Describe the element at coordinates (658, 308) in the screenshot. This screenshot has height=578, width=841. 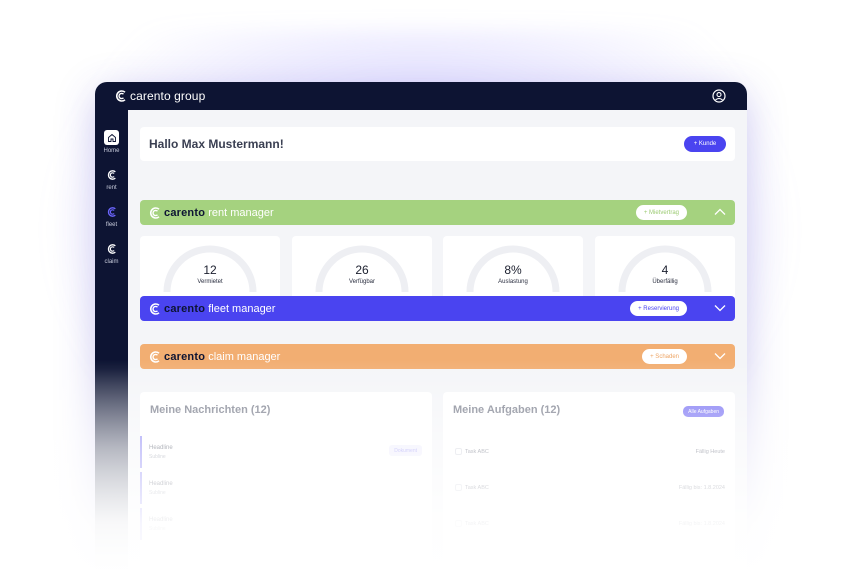
I see `add-reservation-button: + Reservierung` at that location.